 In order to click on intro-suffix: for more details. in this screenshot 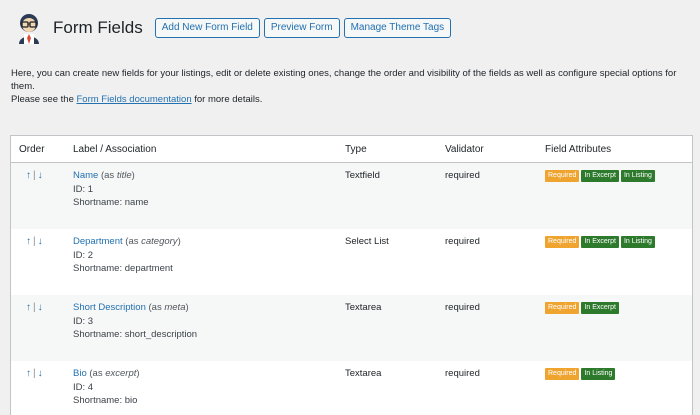, I will do `click(227, 99)`.